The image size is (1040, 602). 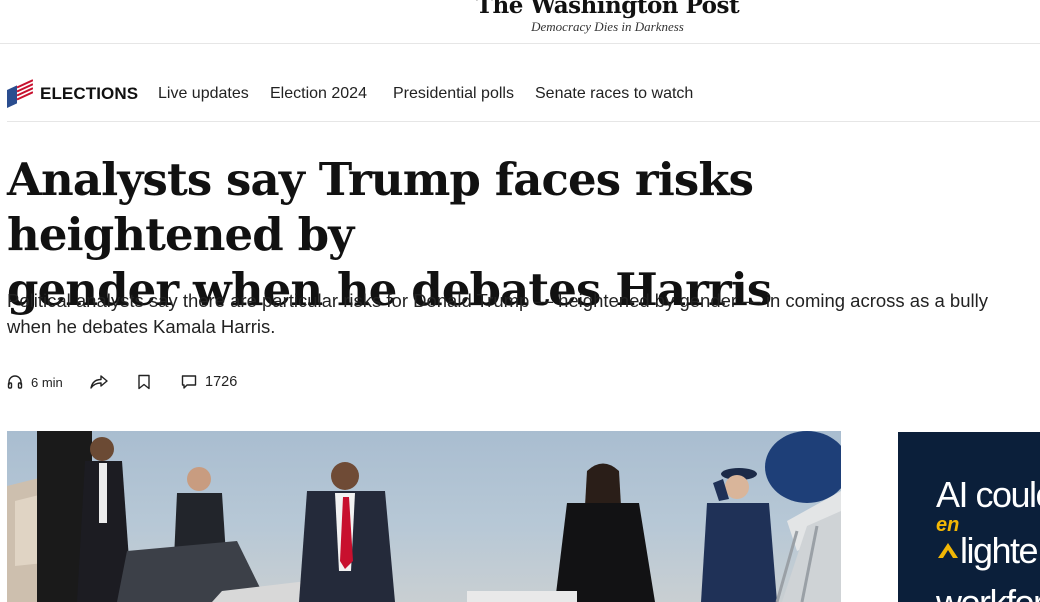 I want to click on share-icon, so click(x=99, y=382).